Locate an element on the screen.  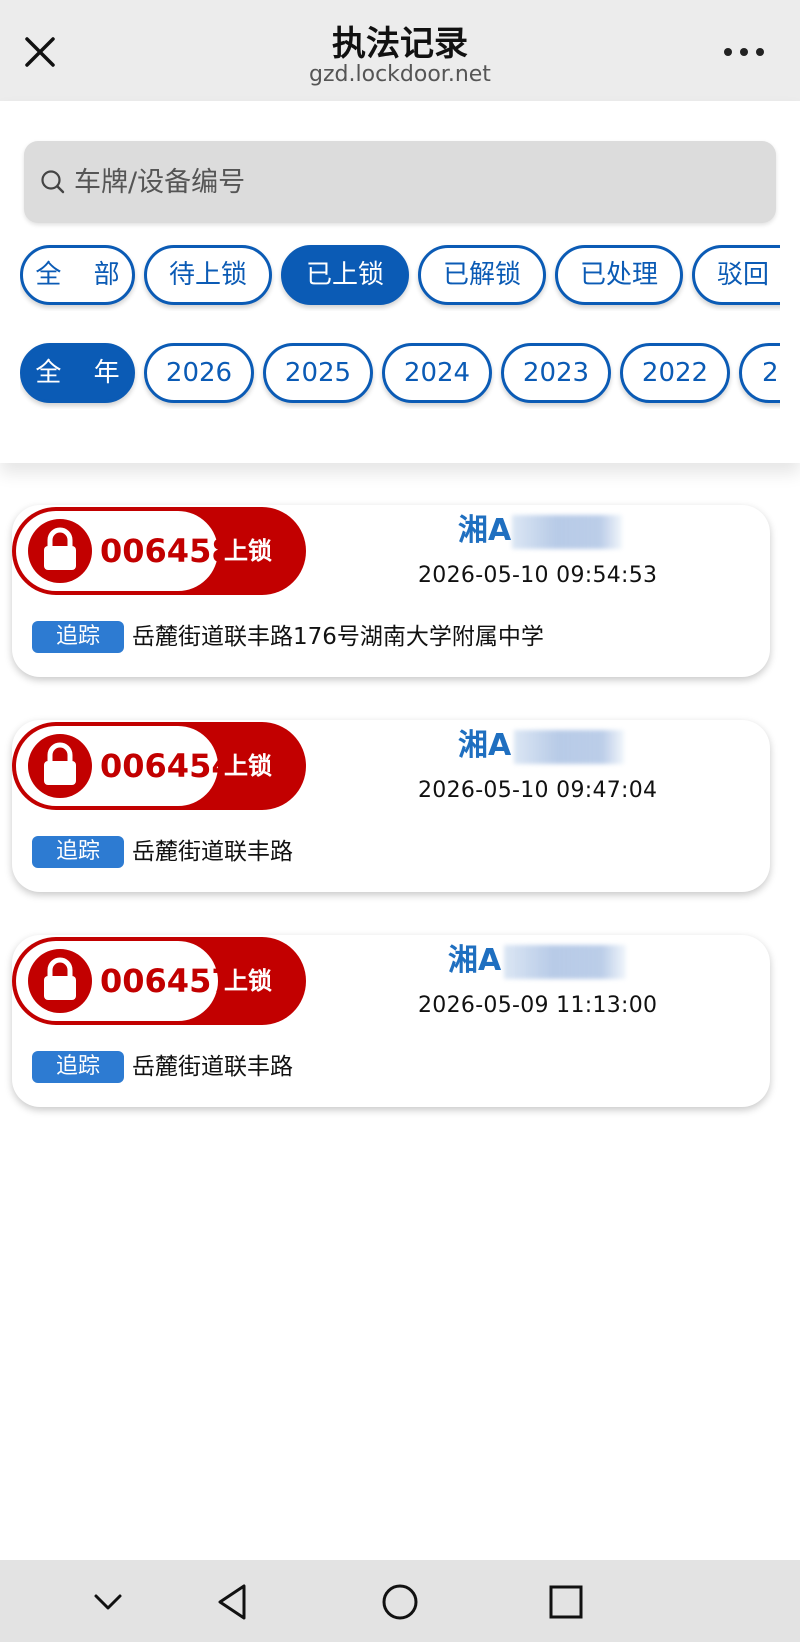
more-icon is located at coordinates (744, 52).